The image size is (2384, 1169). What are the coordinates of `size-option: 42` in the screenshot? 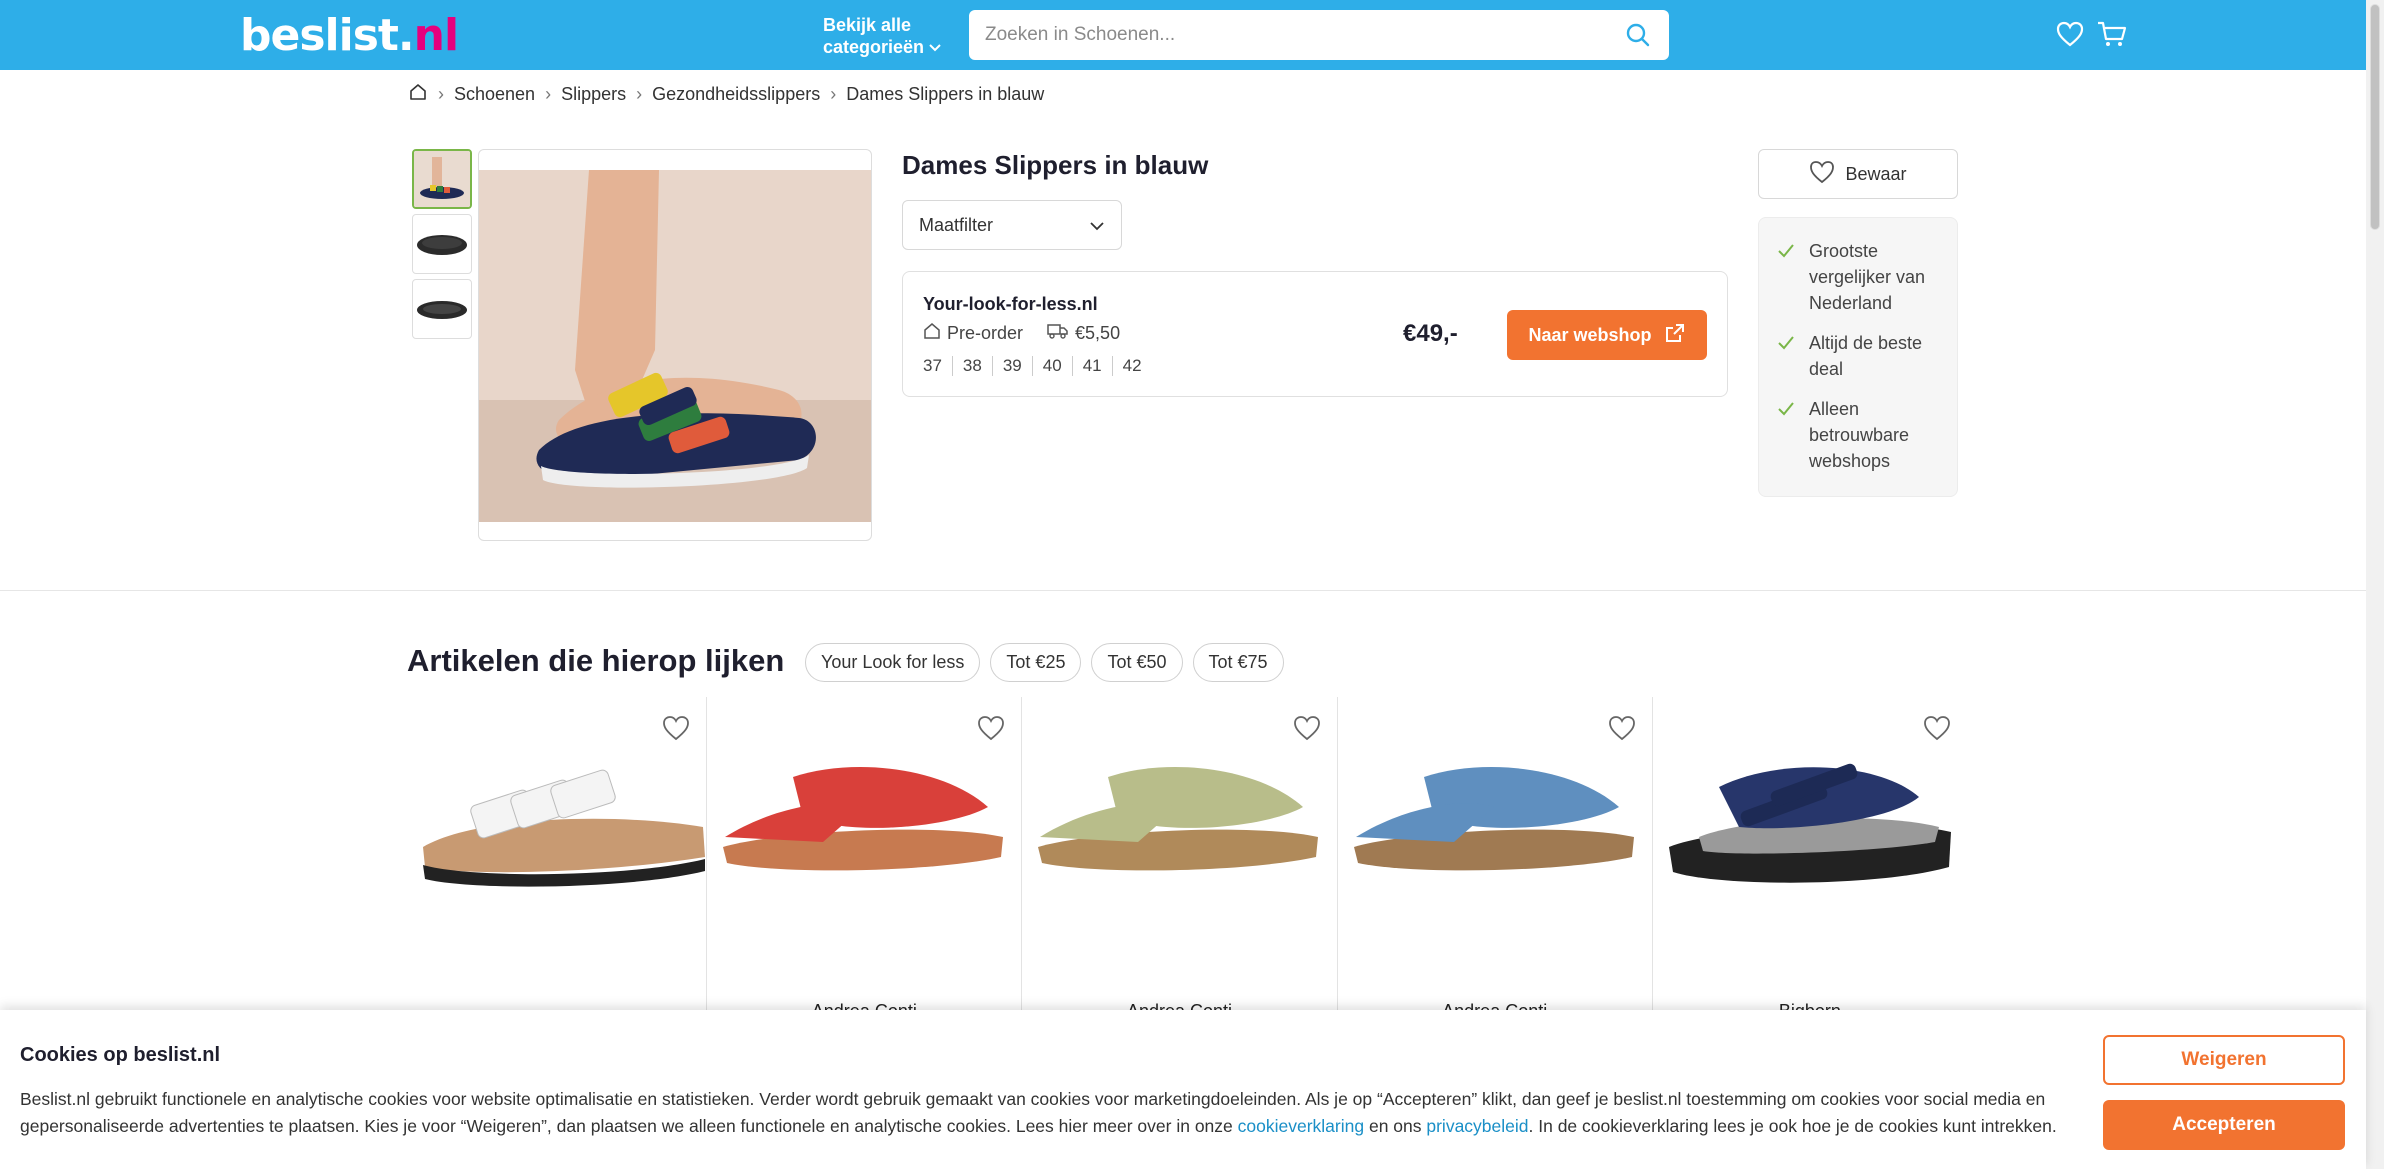 It's located at (1131, 366).